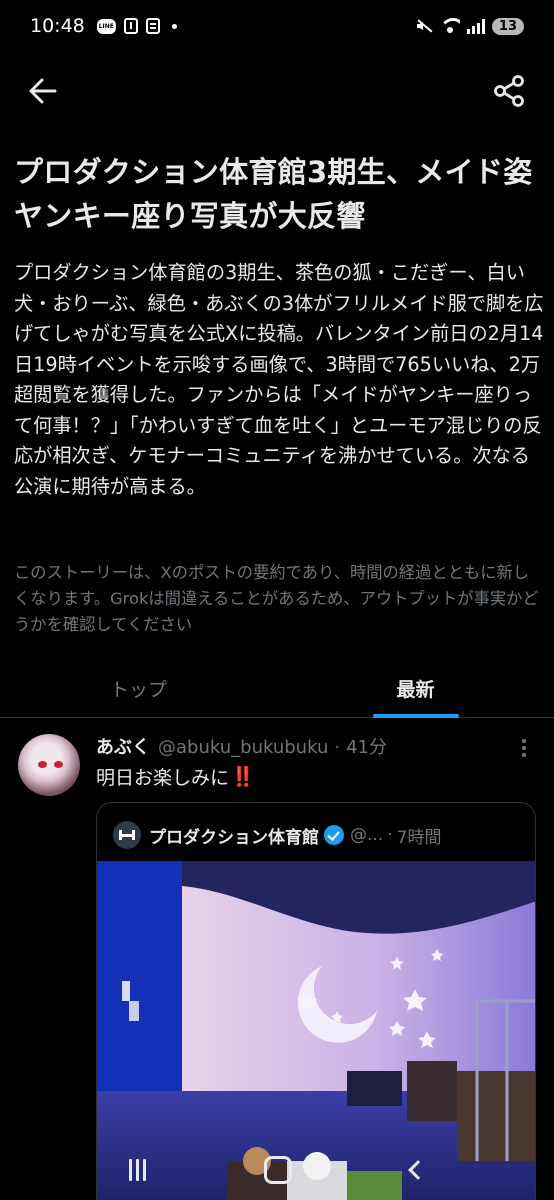  Describe the element at coordinates (507, 26) in the screenshot. I see `battery-indicator: 13` at that location.